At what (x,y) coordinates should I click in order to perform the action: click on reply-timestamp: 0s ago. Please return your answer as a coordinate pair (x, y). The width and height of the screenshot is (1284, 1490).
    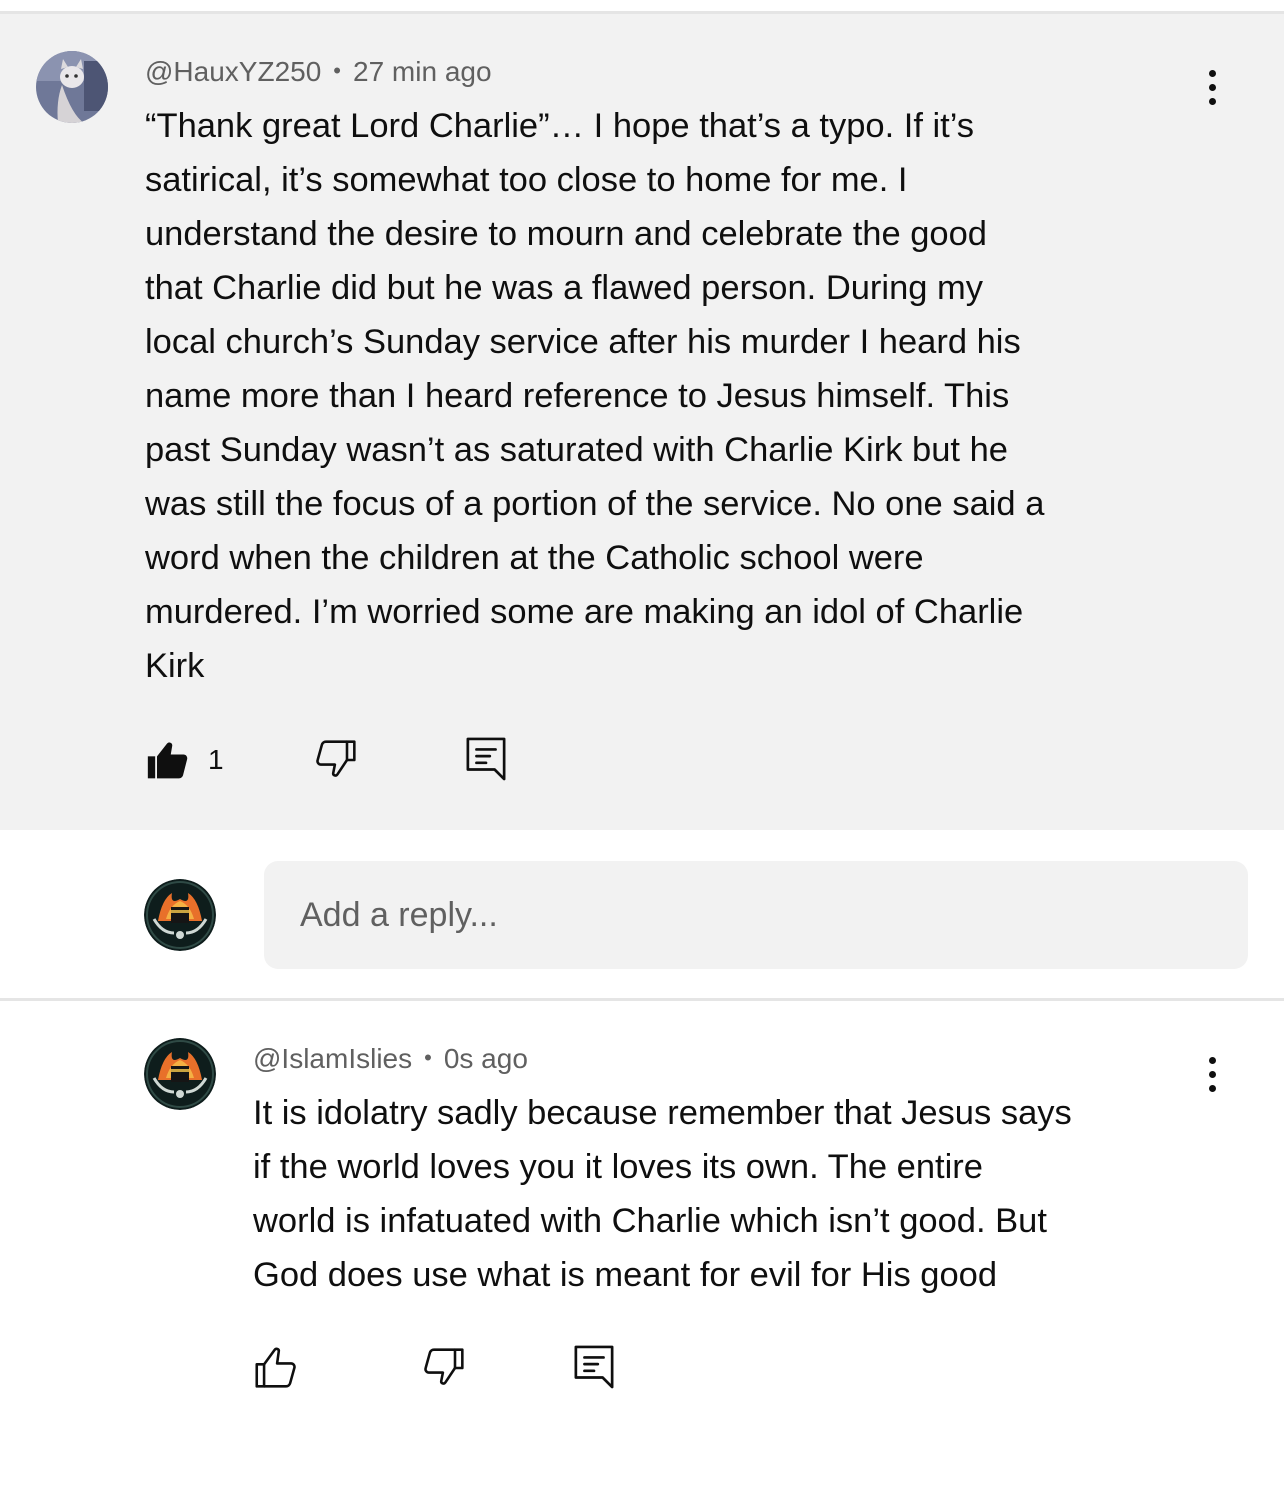
    Looking at the image, I should click on (485, 1058).